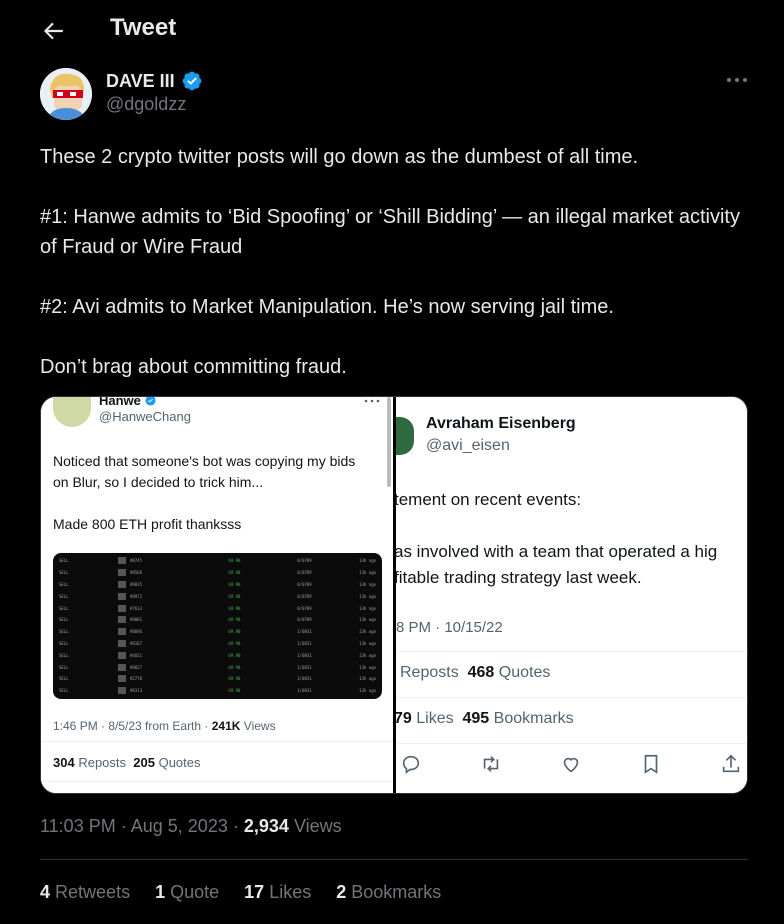  What do you see at coordinates (93, 892) in the screenshot?
I see `retweets-label: Retweets` at bounding box center [93, 892].